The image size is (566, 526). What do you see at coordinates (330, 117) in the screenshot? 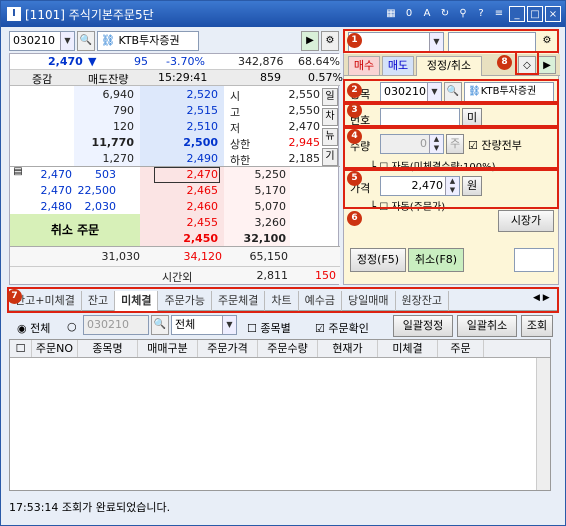
I see `side-button: 차` at bounding box center [330, 117].